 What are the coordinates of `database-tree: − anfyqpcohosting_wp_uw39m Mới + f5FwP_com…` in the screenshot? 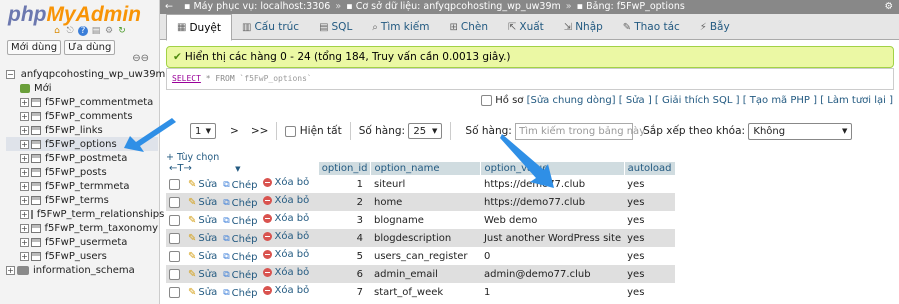 It's located at (85, 172).